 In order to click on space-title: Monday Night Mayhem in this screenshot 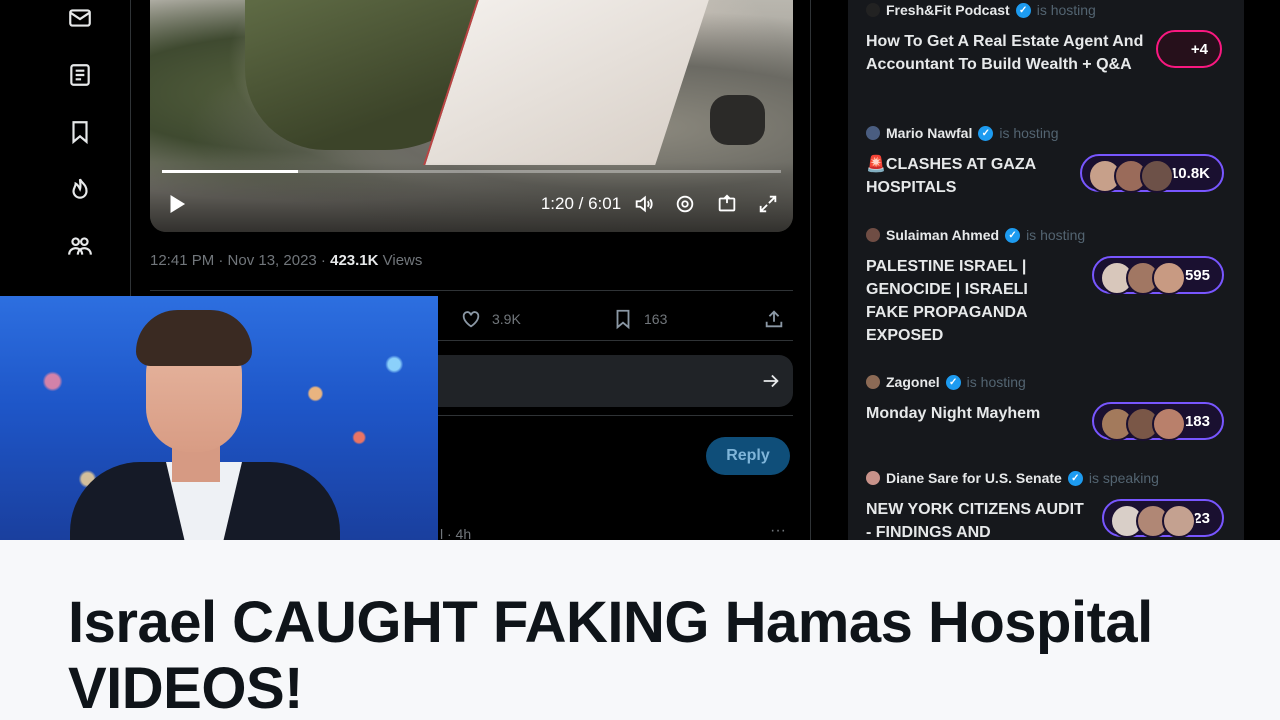, I will do `click(976, 413)`.